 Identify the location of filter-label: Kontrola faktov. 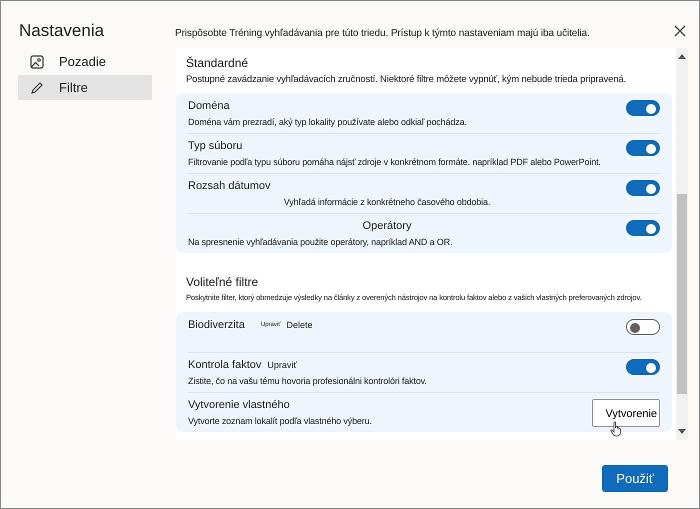
(225, 365).